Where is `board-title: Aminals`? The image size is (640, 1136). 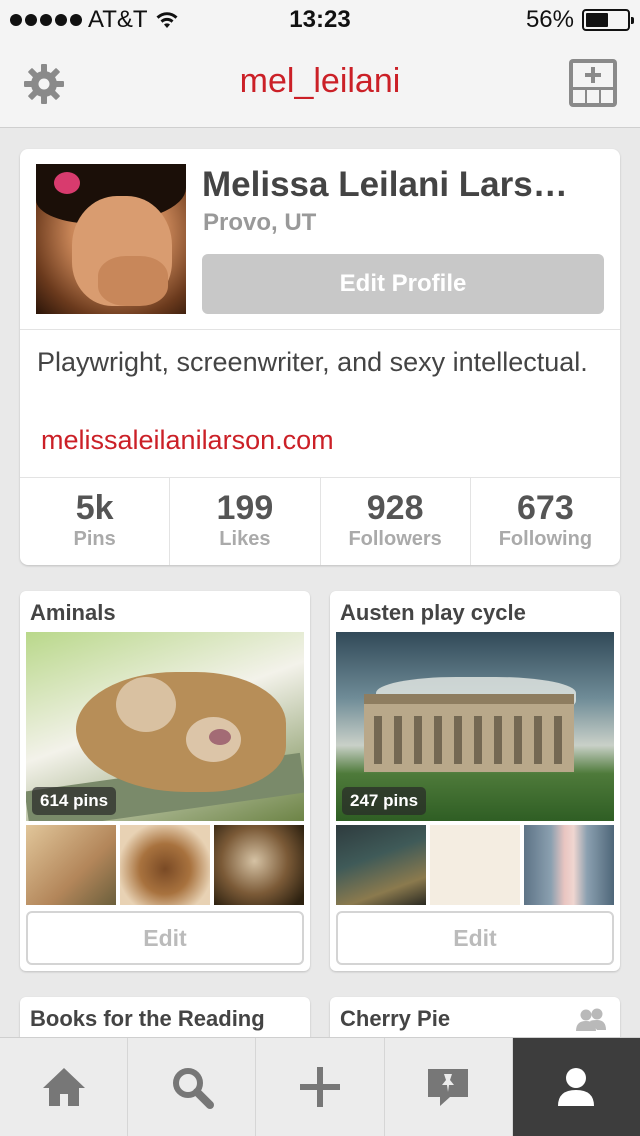 board-title: Aminals is located at coordinates (73, 612).